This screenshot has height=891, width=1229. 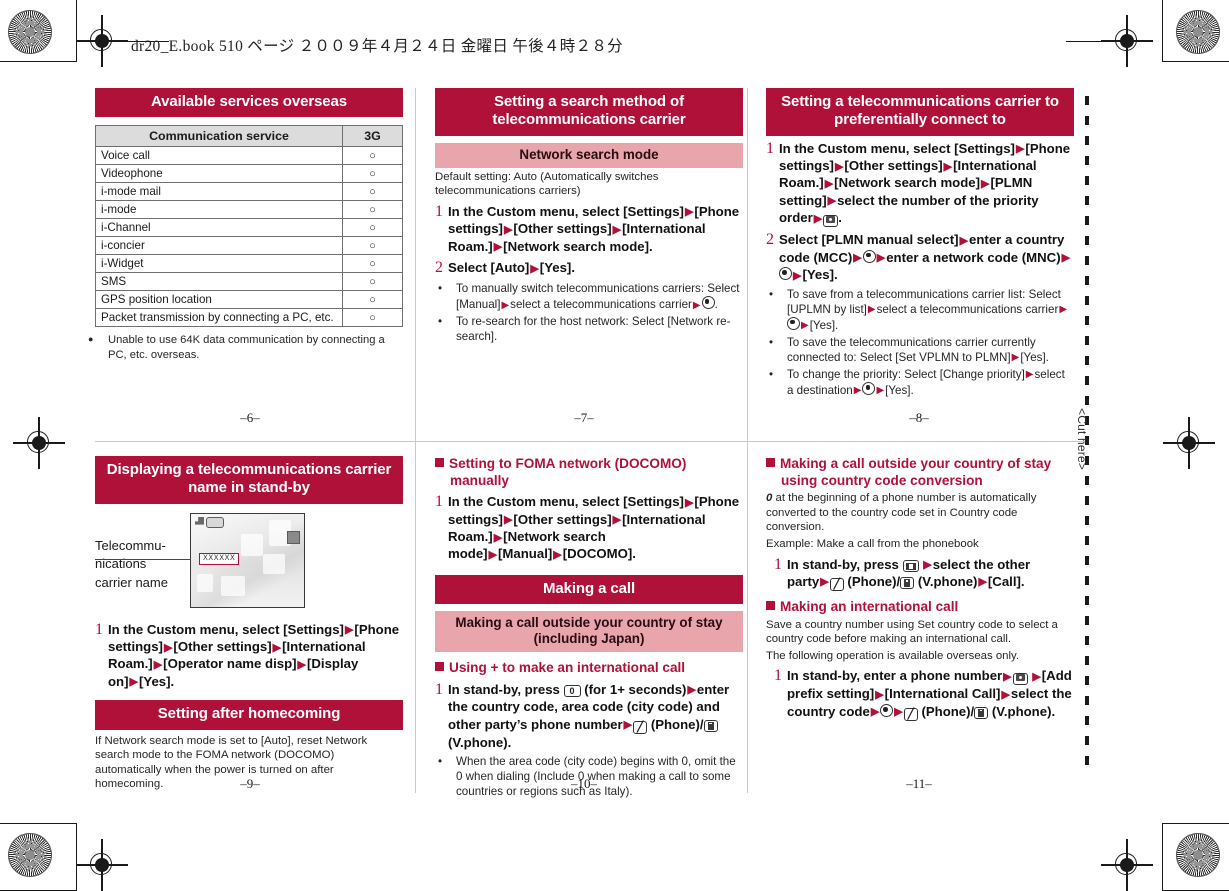 I want to click on folio-page-9: –9–, so click(x=250, y=783).